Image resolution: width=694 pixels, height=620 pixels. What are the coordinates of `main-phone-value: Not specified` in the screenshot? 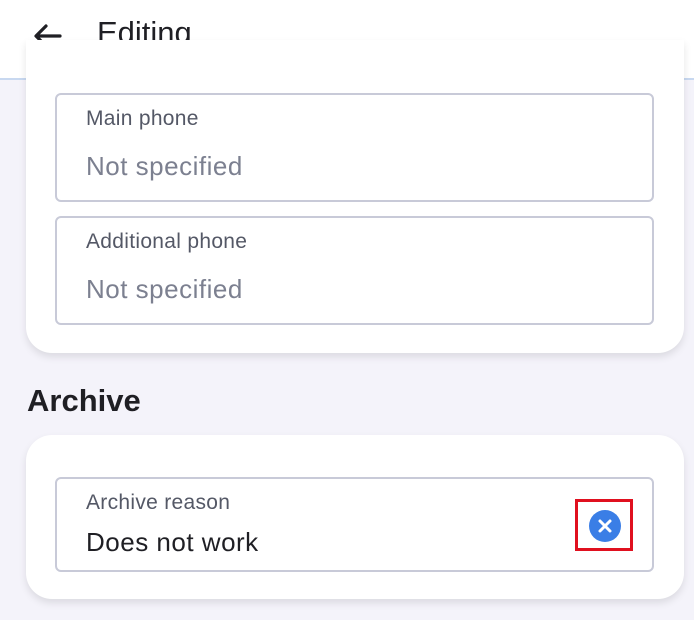 It's located at (164, 166).